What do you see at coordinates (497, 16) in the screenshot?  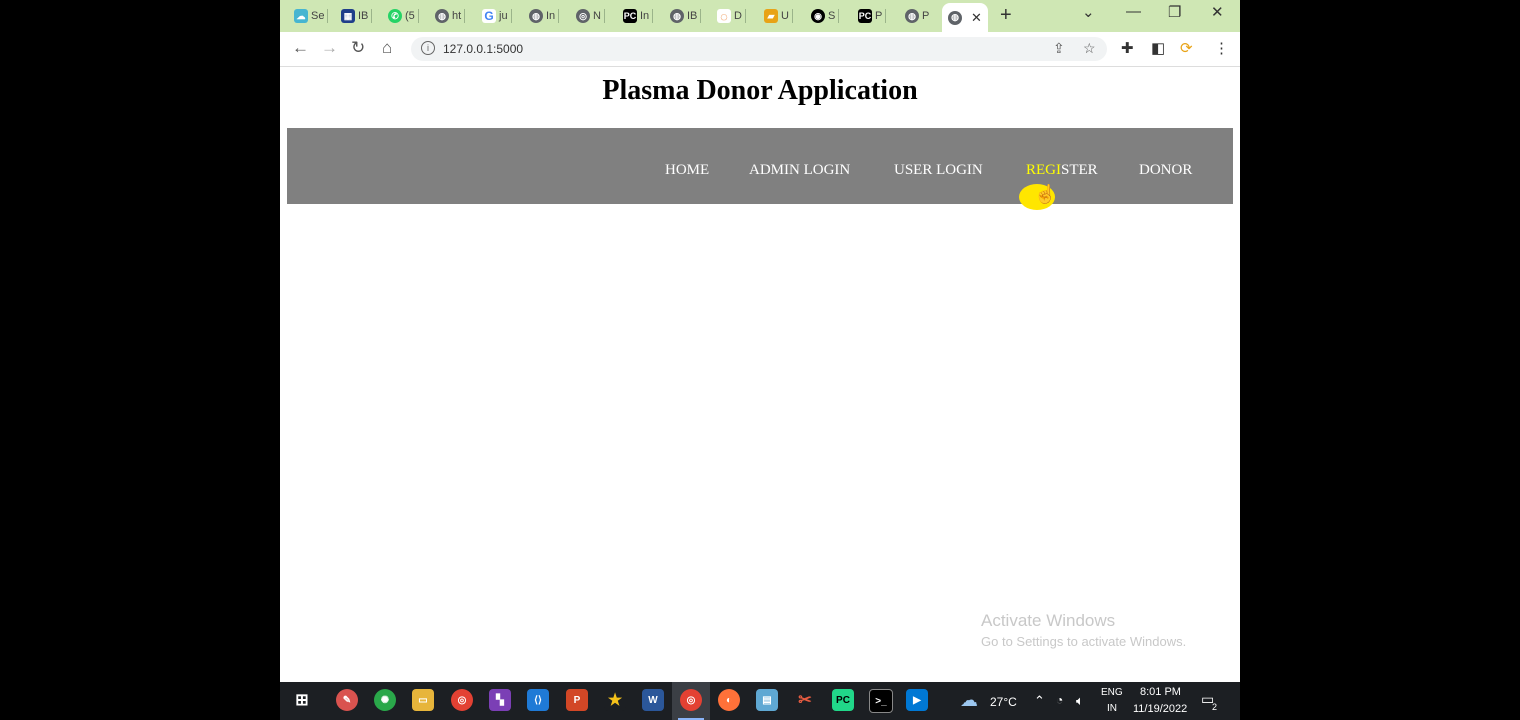 I see `tab-4: G ju` at bounding box center [497, 16].